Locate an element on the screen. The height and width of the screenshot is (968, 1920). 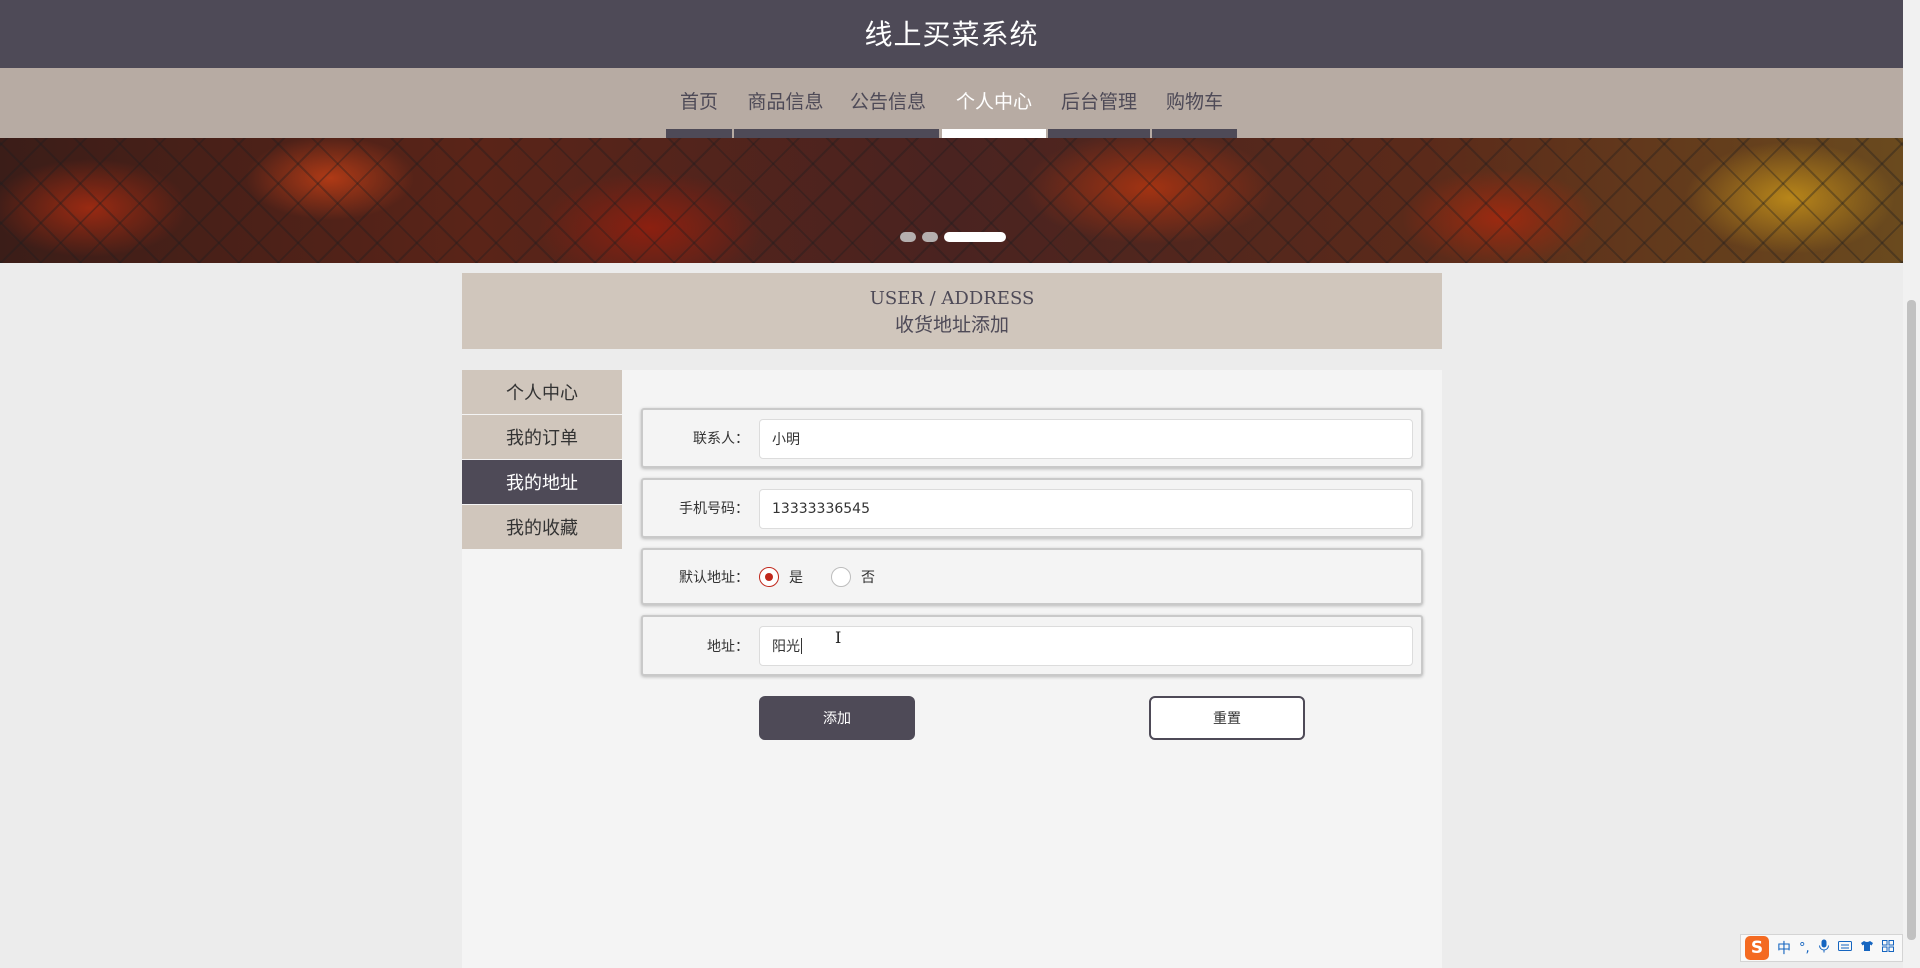
ime-mode-toggle: 中 is located at coordinates (1784, 948).